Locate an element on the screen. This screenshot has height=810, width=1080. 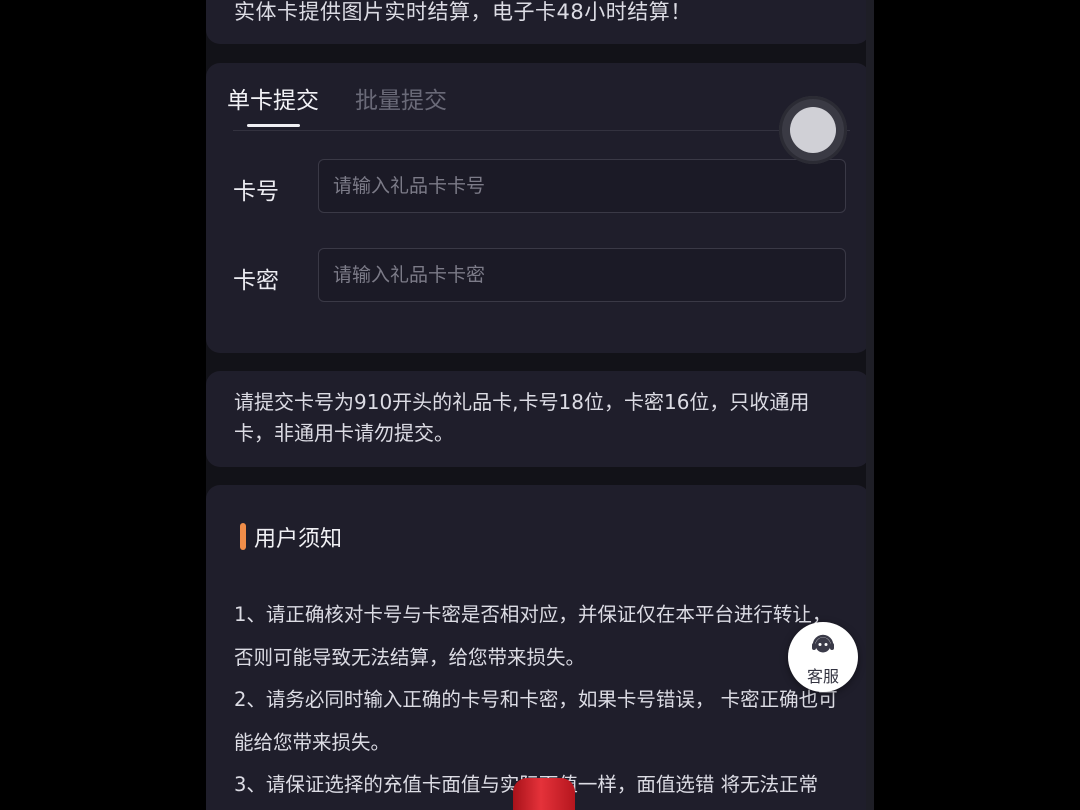
section-accent-bar is located at coordinates (243, 536).